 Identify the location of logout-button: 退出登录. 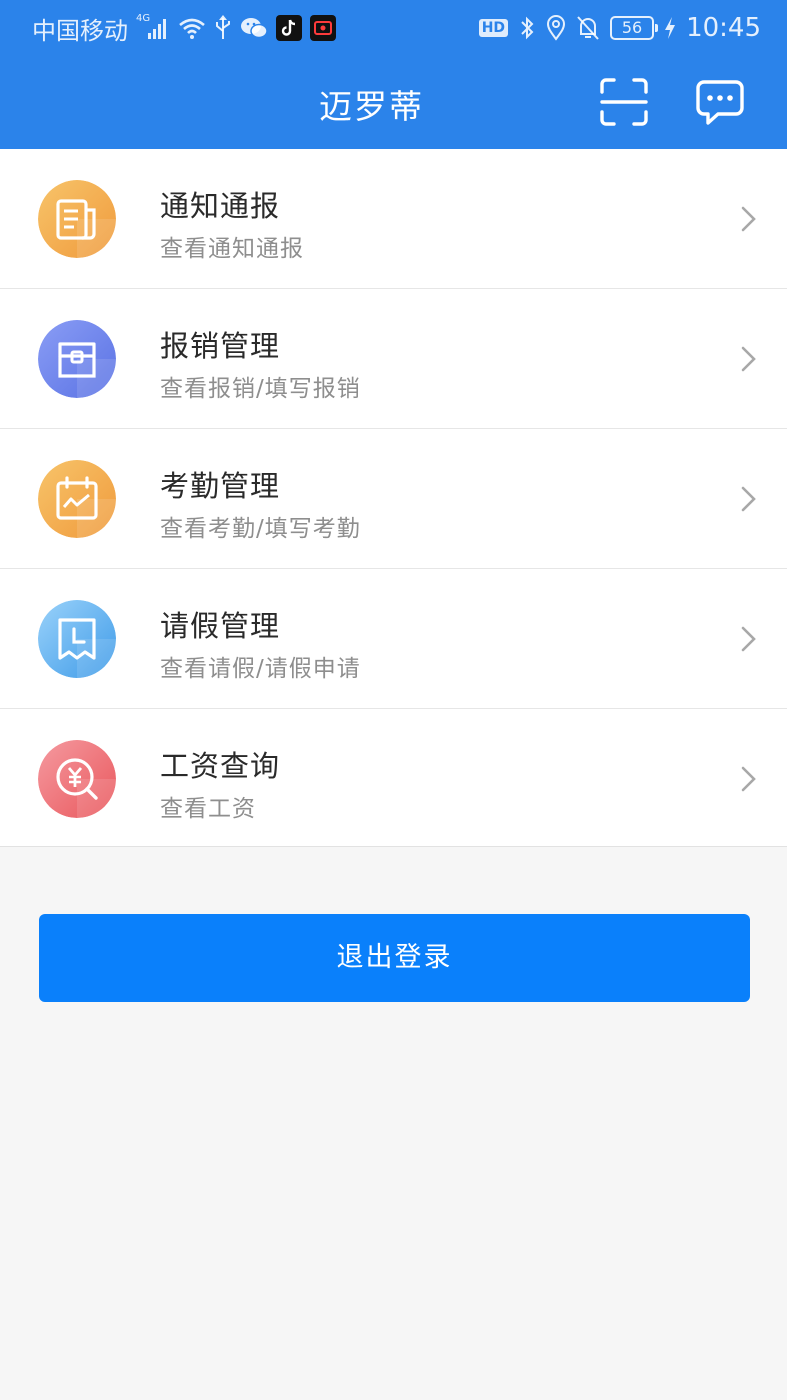
(394, 958).